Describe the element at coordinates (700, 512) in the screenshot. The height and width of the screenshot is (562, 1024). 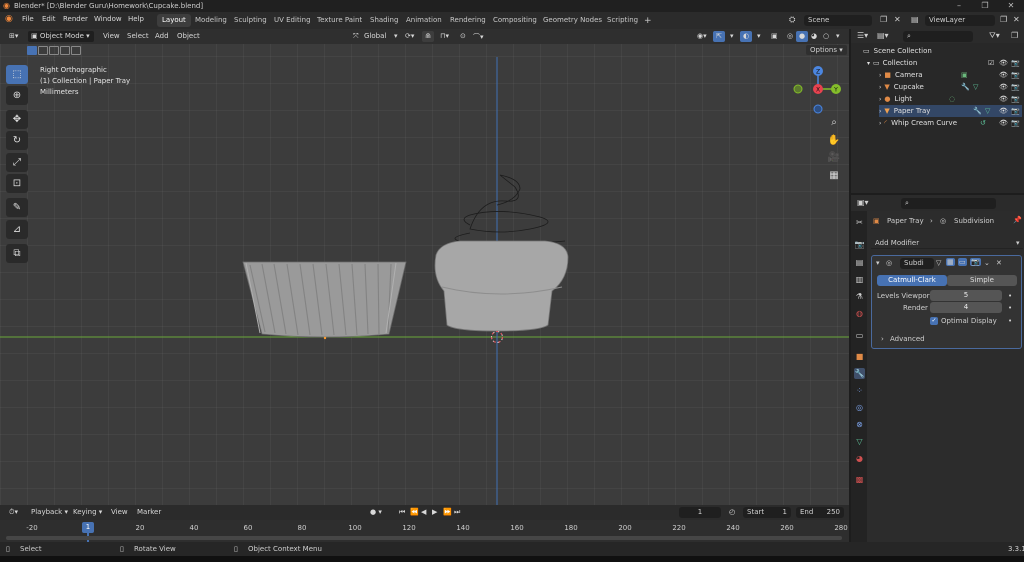
I see `current-frame-field: 1` at that location.